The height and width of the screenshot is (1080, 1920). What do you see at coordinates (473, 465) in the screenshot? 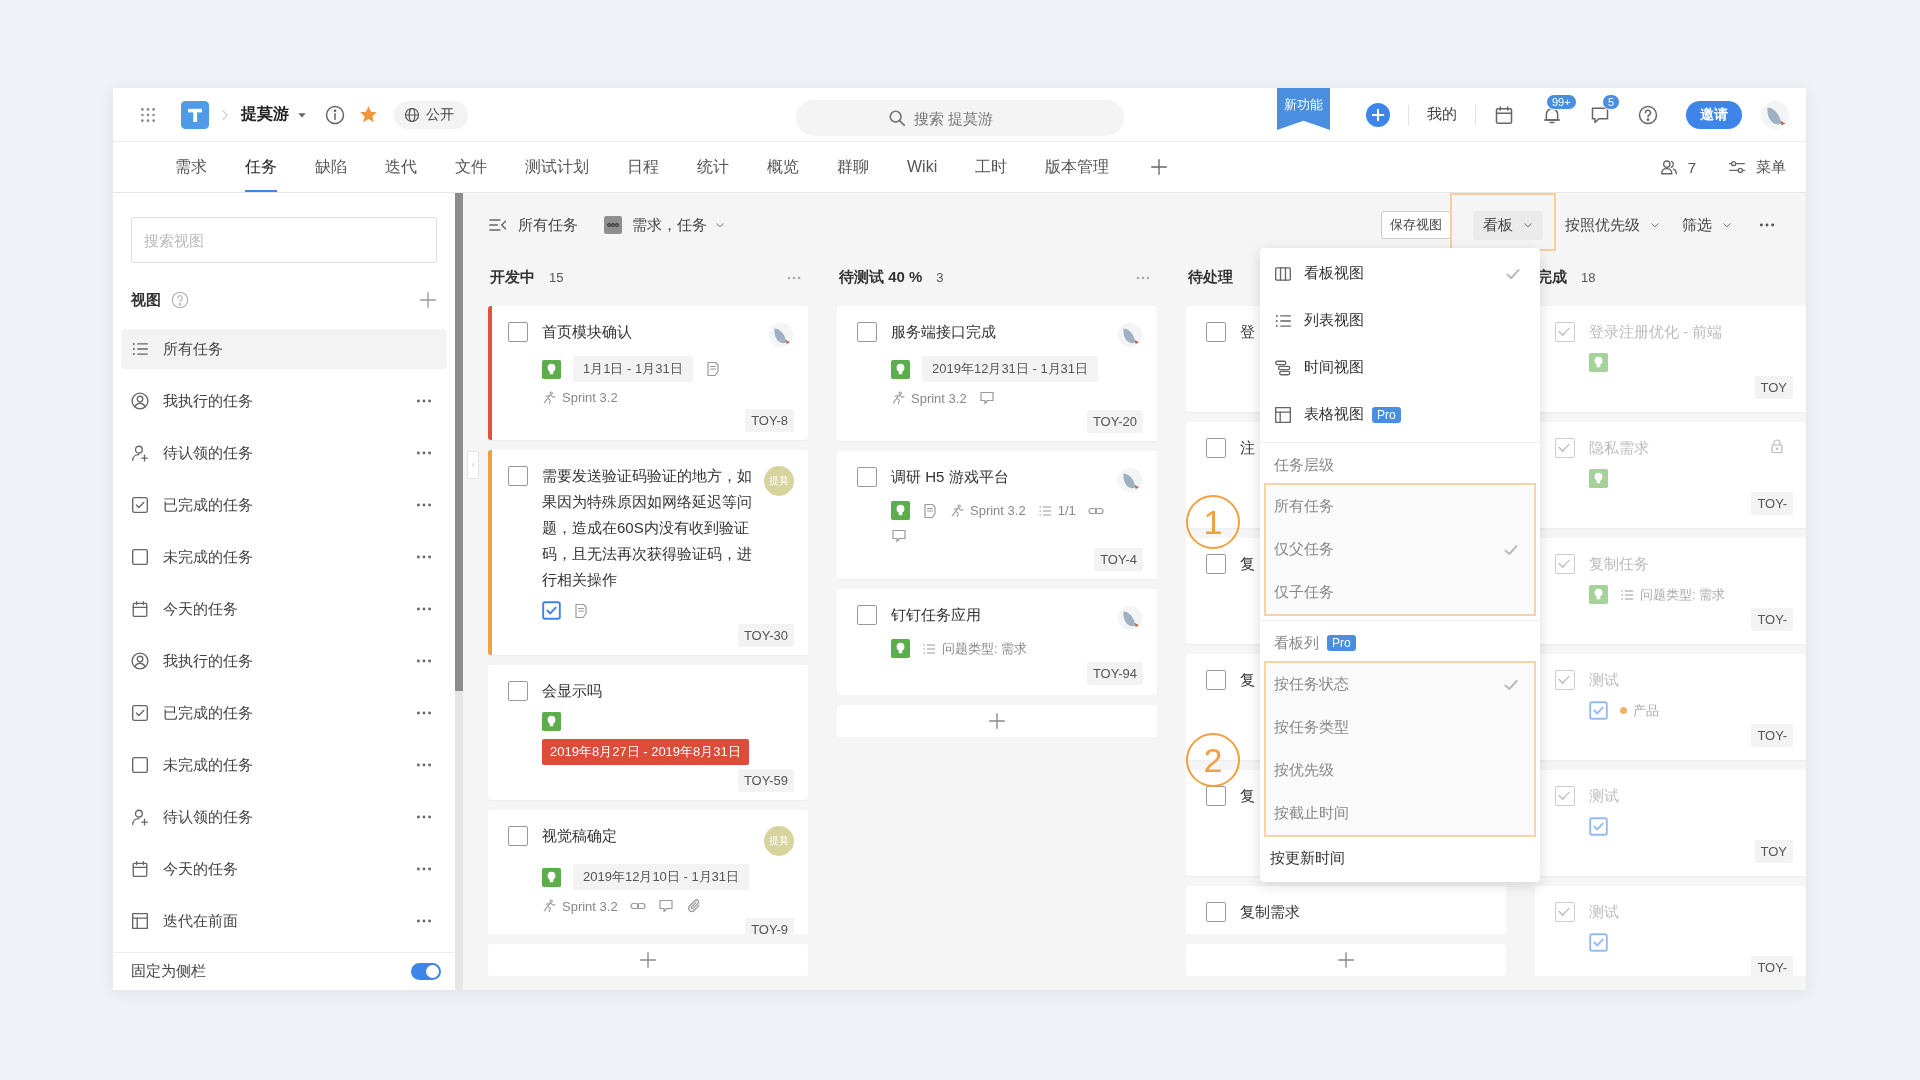
I see `collapse-handle` at bounding box center [473, 465].